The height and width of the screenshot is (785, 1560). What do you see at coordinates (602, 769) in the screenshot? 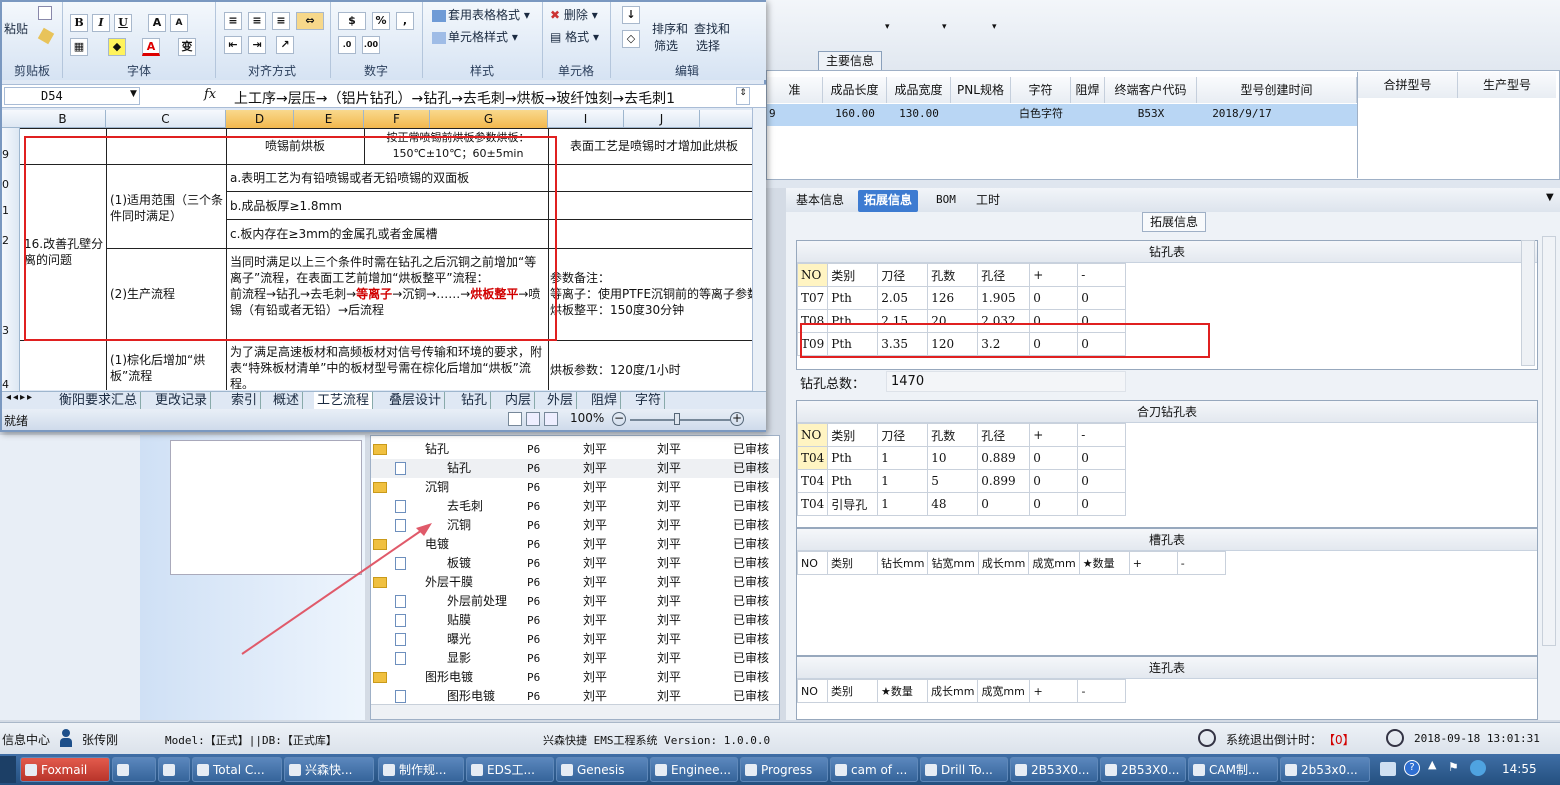
I see `taskbar-item: Genesis` at bounding box center [602, 769].